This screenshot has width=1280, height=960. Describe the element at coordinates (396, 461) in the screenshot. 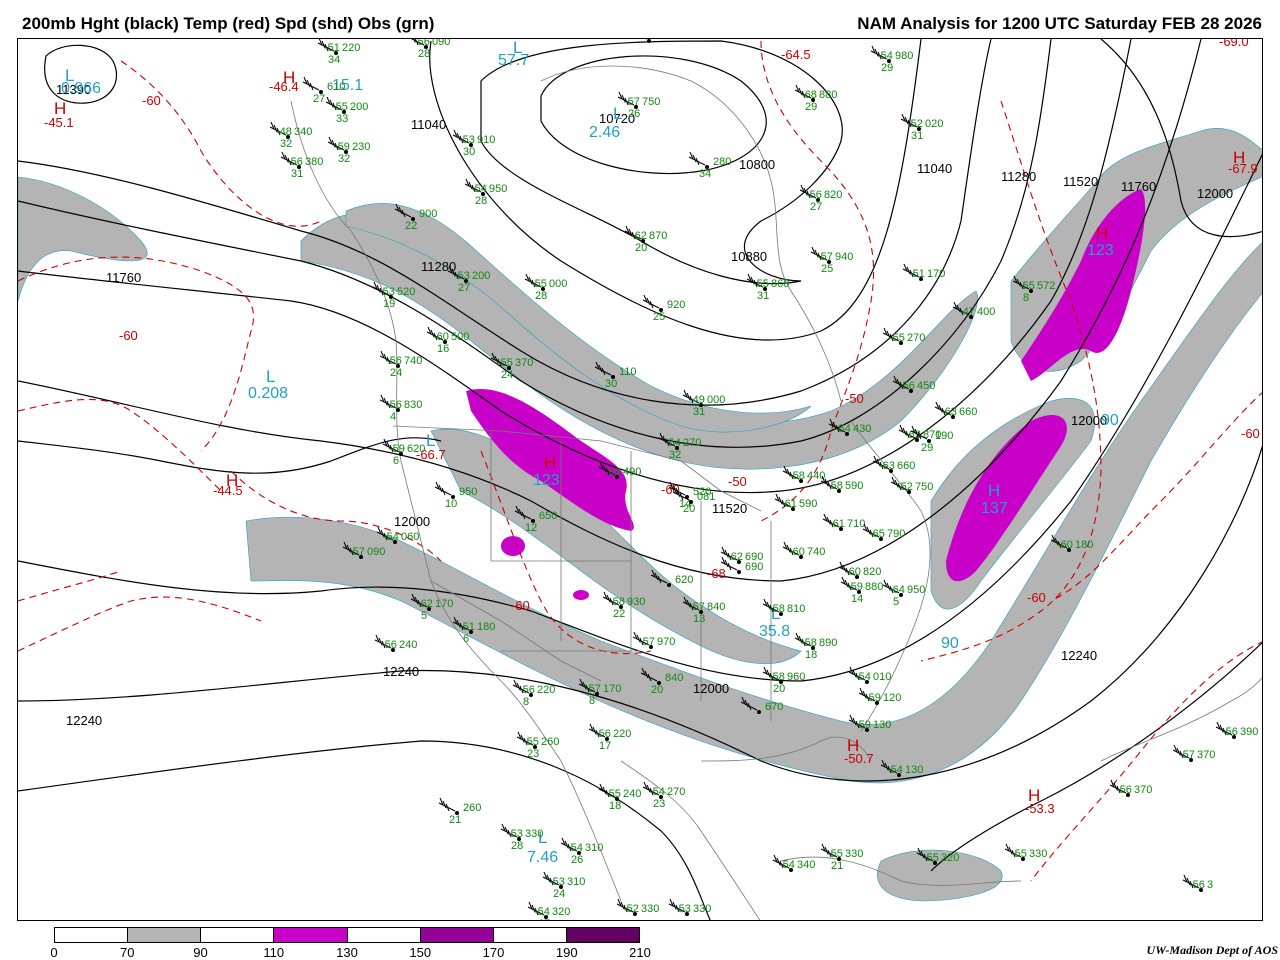

I see `obs-wind: 6` at that location.